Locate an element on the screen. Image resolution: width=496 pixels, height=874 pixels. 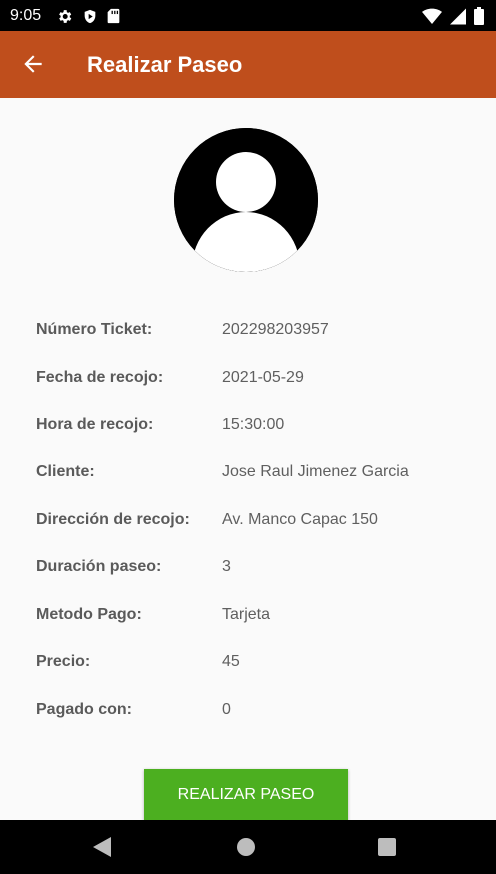
detail-row-ticket: Número Ticket: 202298203957 is located at coordinates (248, 333).